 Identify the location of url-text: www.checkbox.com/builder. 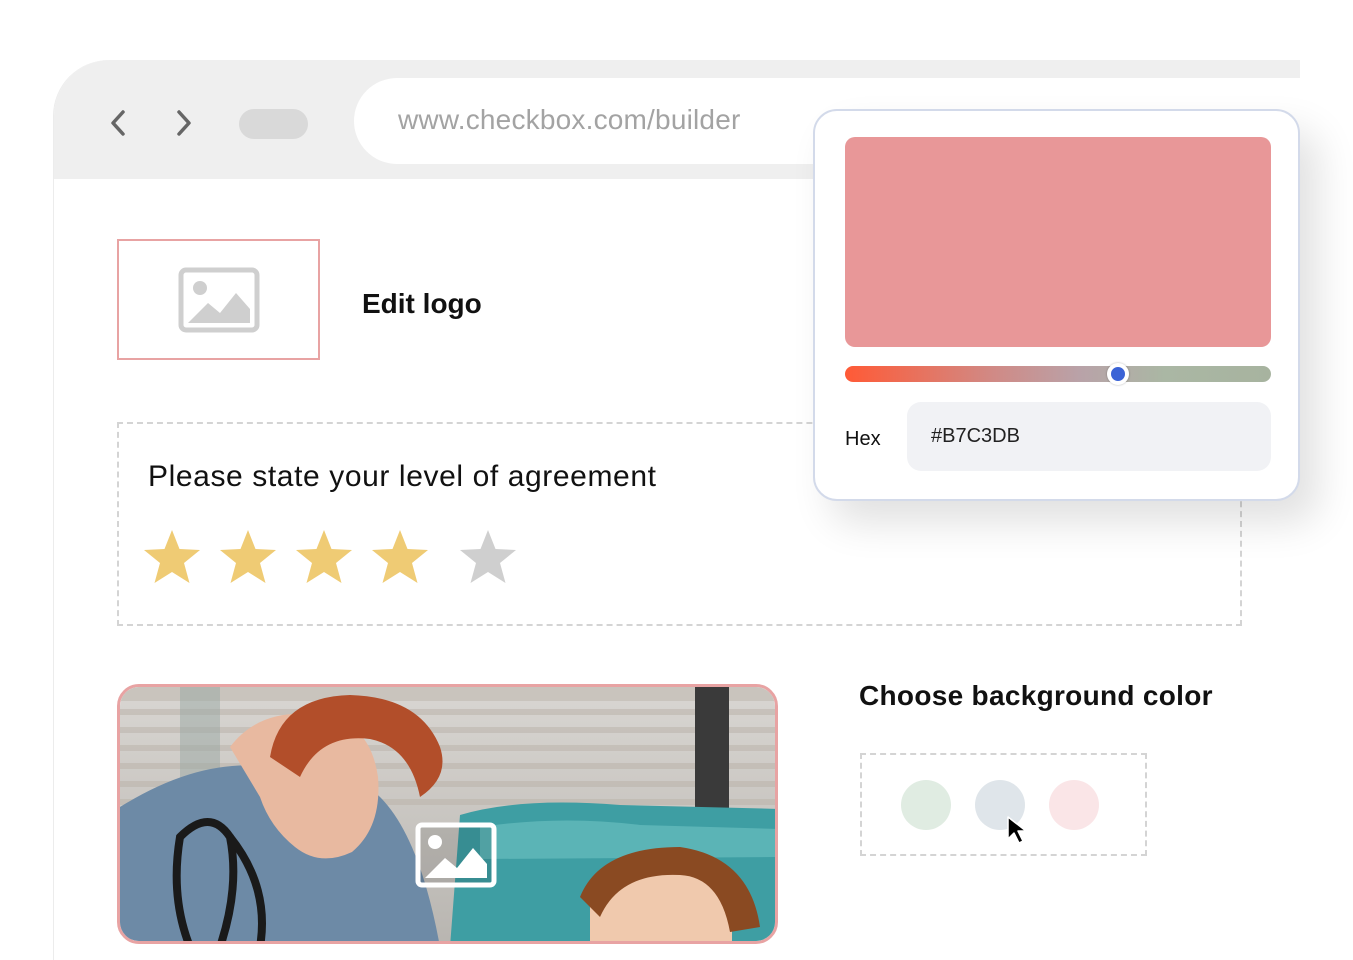
(569, 119).